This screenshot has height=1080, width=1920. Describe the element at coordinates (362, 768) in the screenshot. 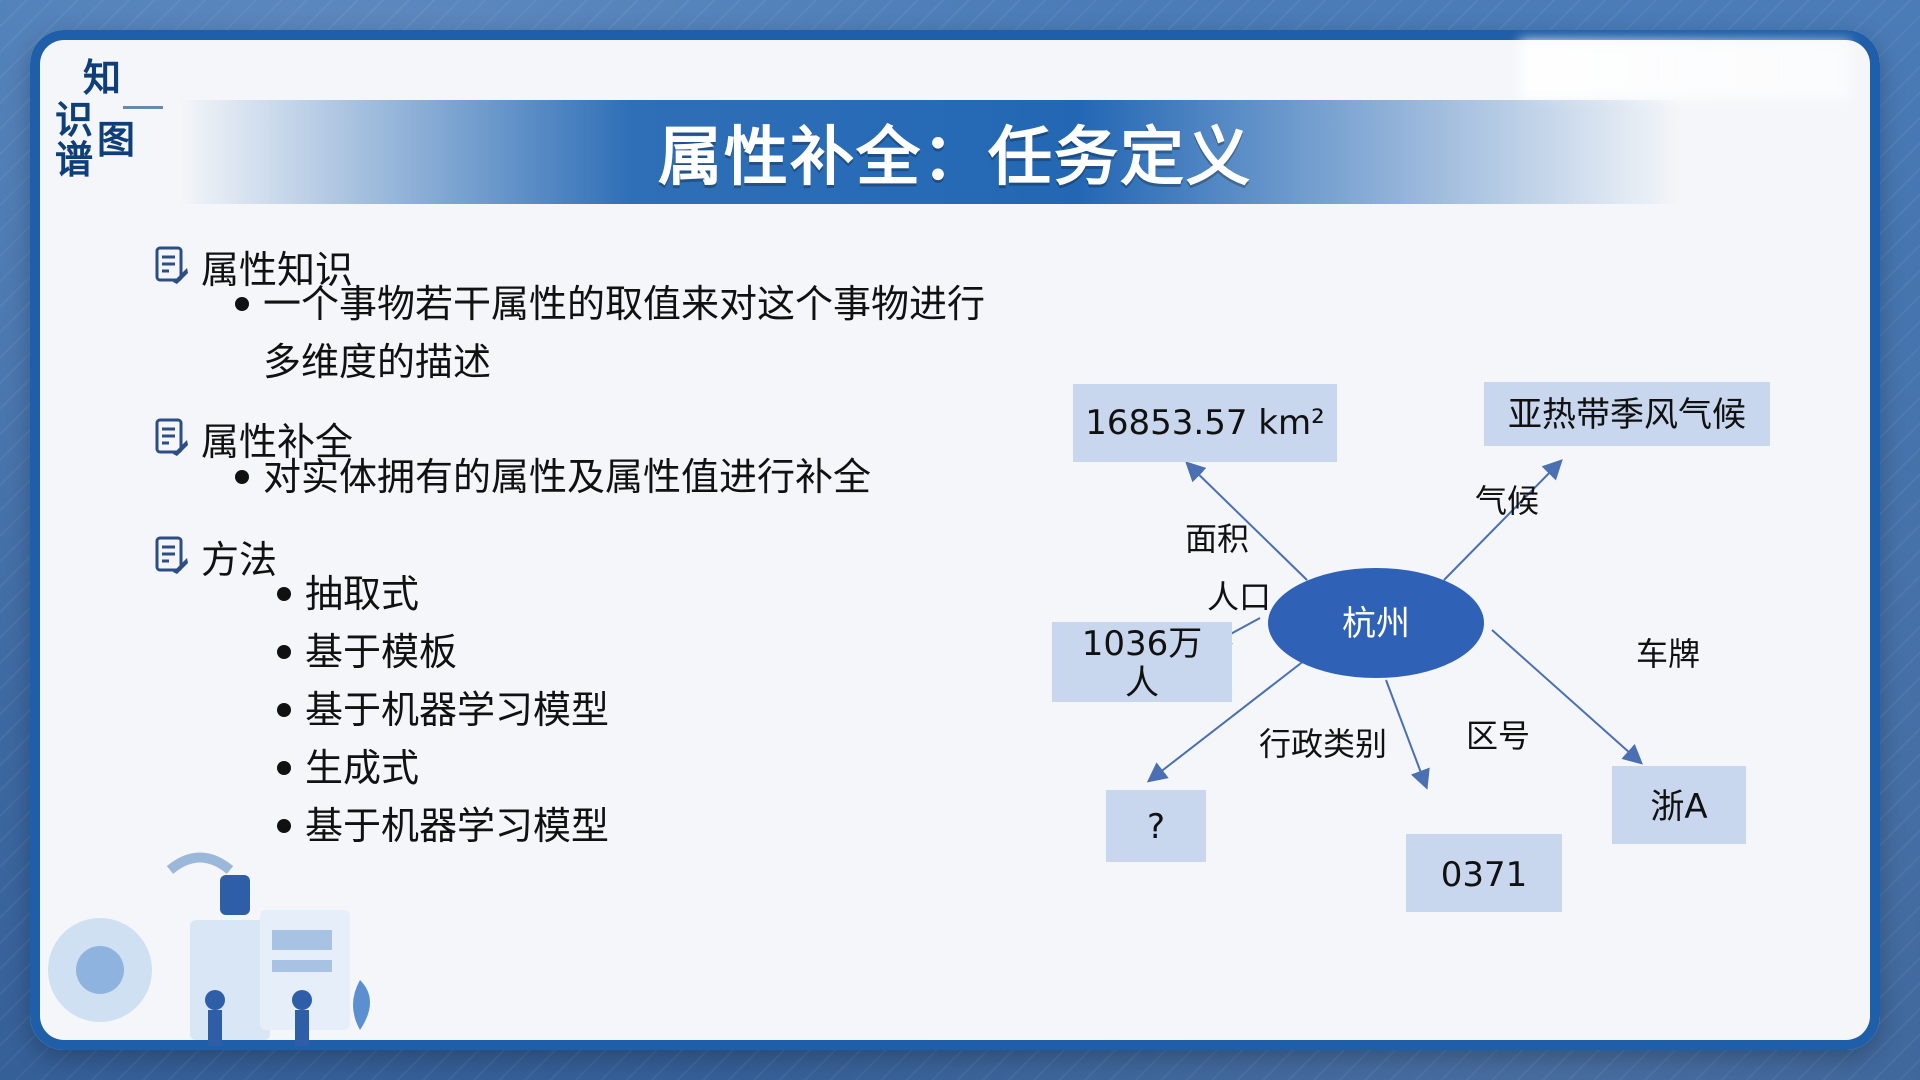

I see `bullet-text: 生成式` at that location.